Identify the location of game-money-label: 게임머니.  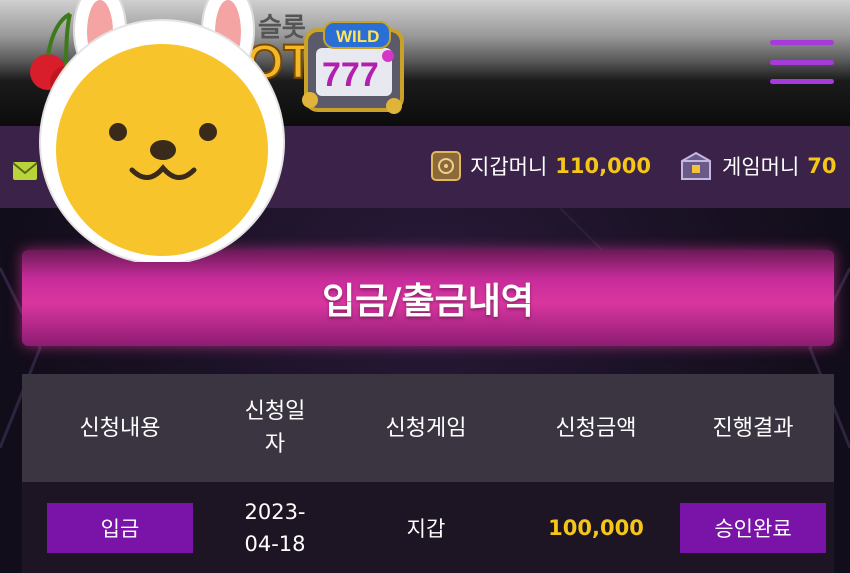
(761, 167).